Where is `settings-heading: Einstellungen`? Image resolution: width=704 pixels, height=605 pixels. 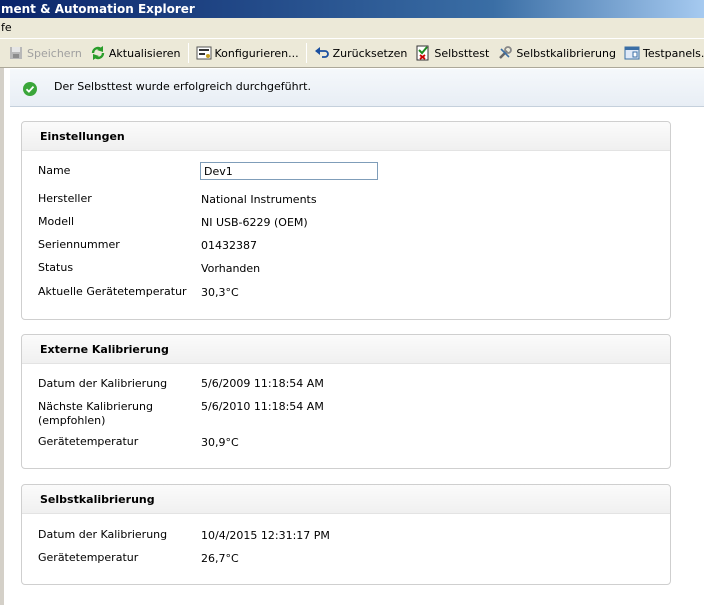
settings-heading: Einstellungen is located at coordinates (82, 136).